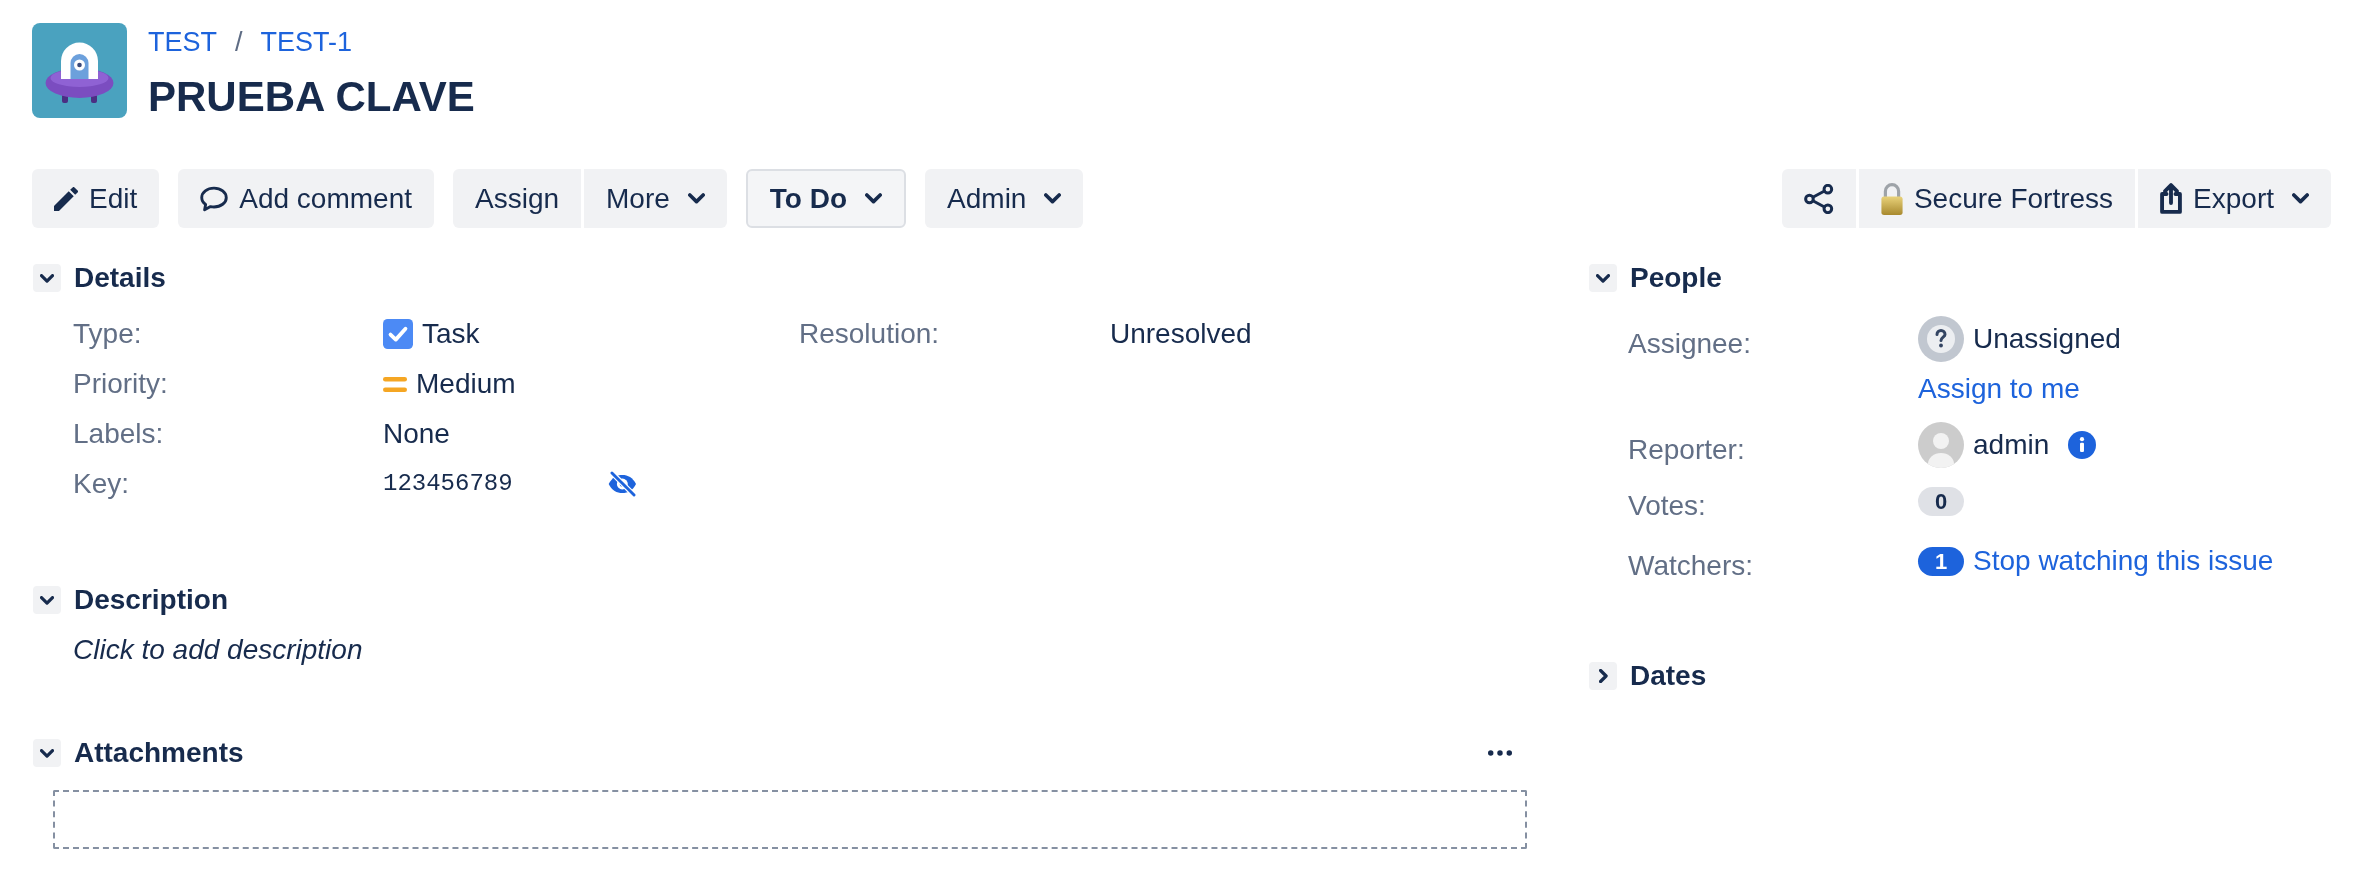  What do you see at coordinates (451, 334) in the screenshot?
I see `field-value: Task` at bounding box center [451, 334].